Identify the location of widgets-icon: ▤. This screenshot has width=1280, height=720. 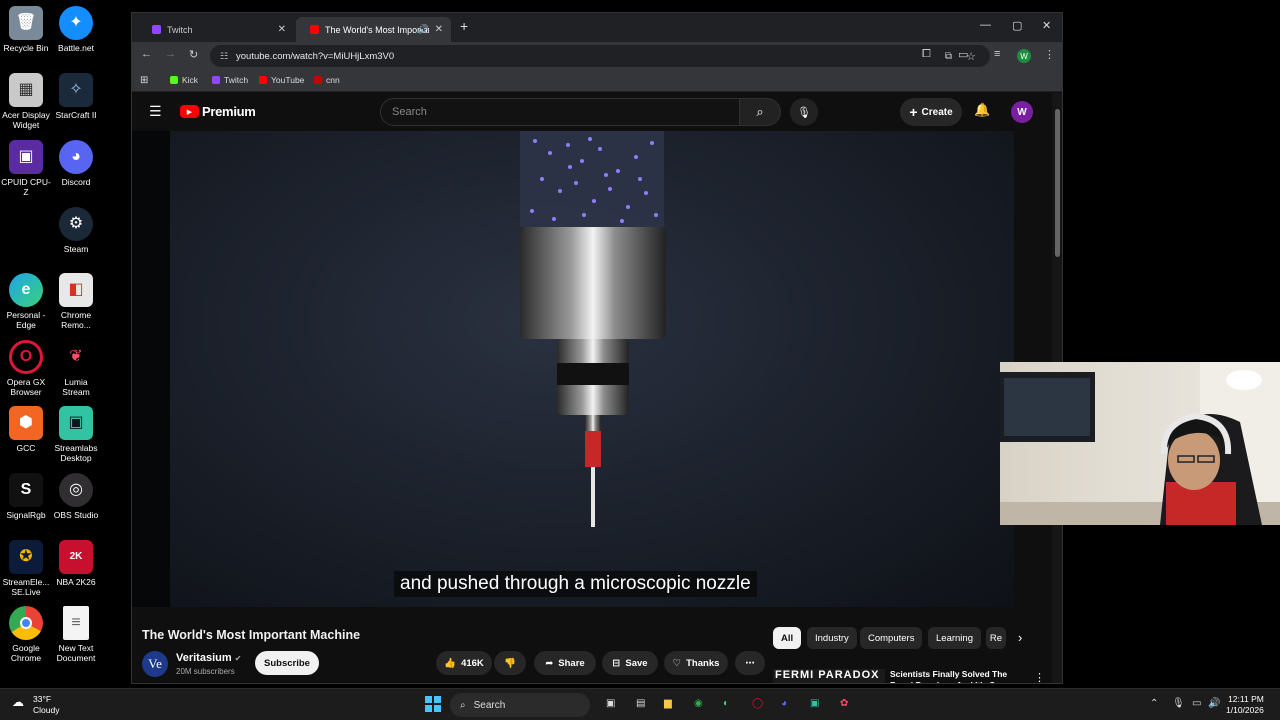
(640, 703).